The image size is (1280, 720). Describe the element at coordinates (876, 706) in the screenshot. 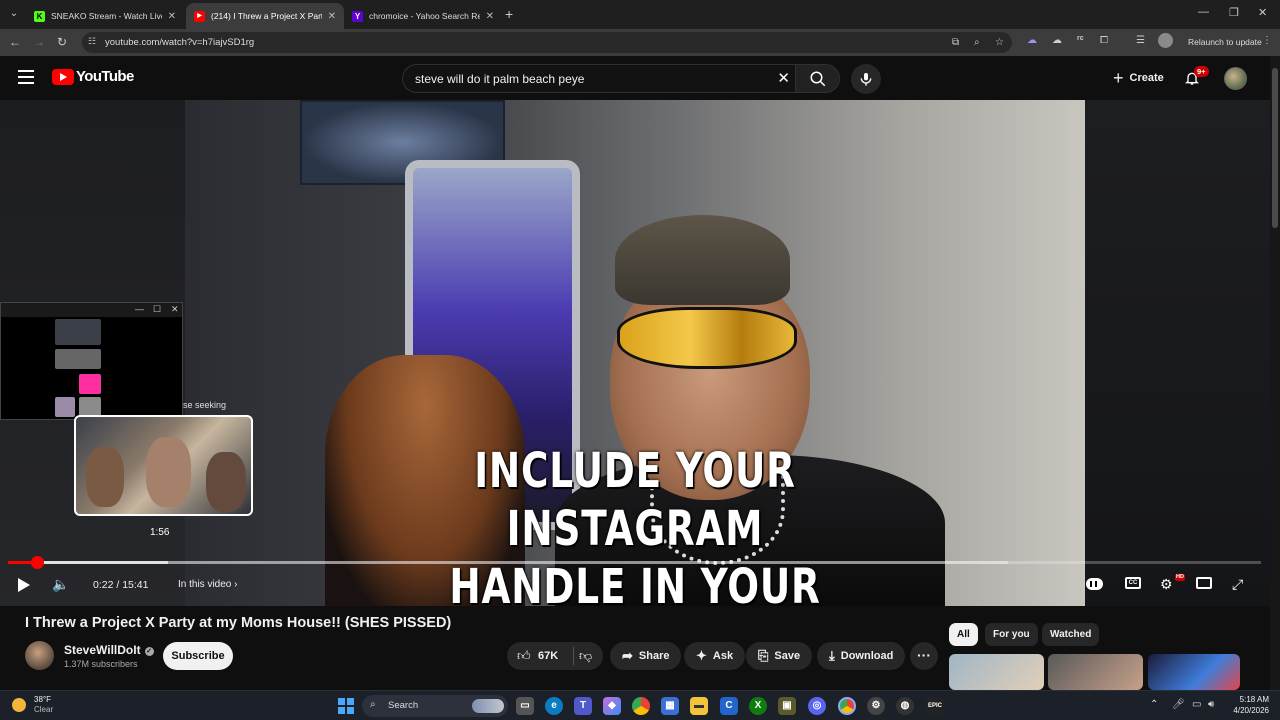

I see `settings-app-icon: ⚙` at that location.